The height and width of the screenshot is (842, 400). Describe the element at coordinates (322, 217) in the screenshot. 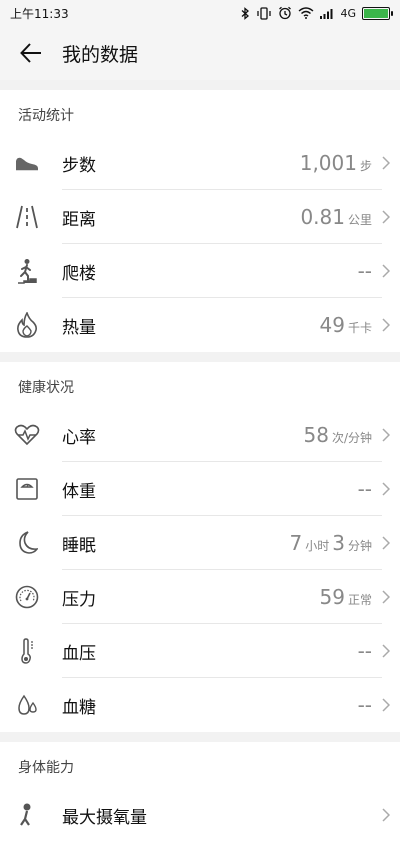

I see `row-value: 0.81` at that location.